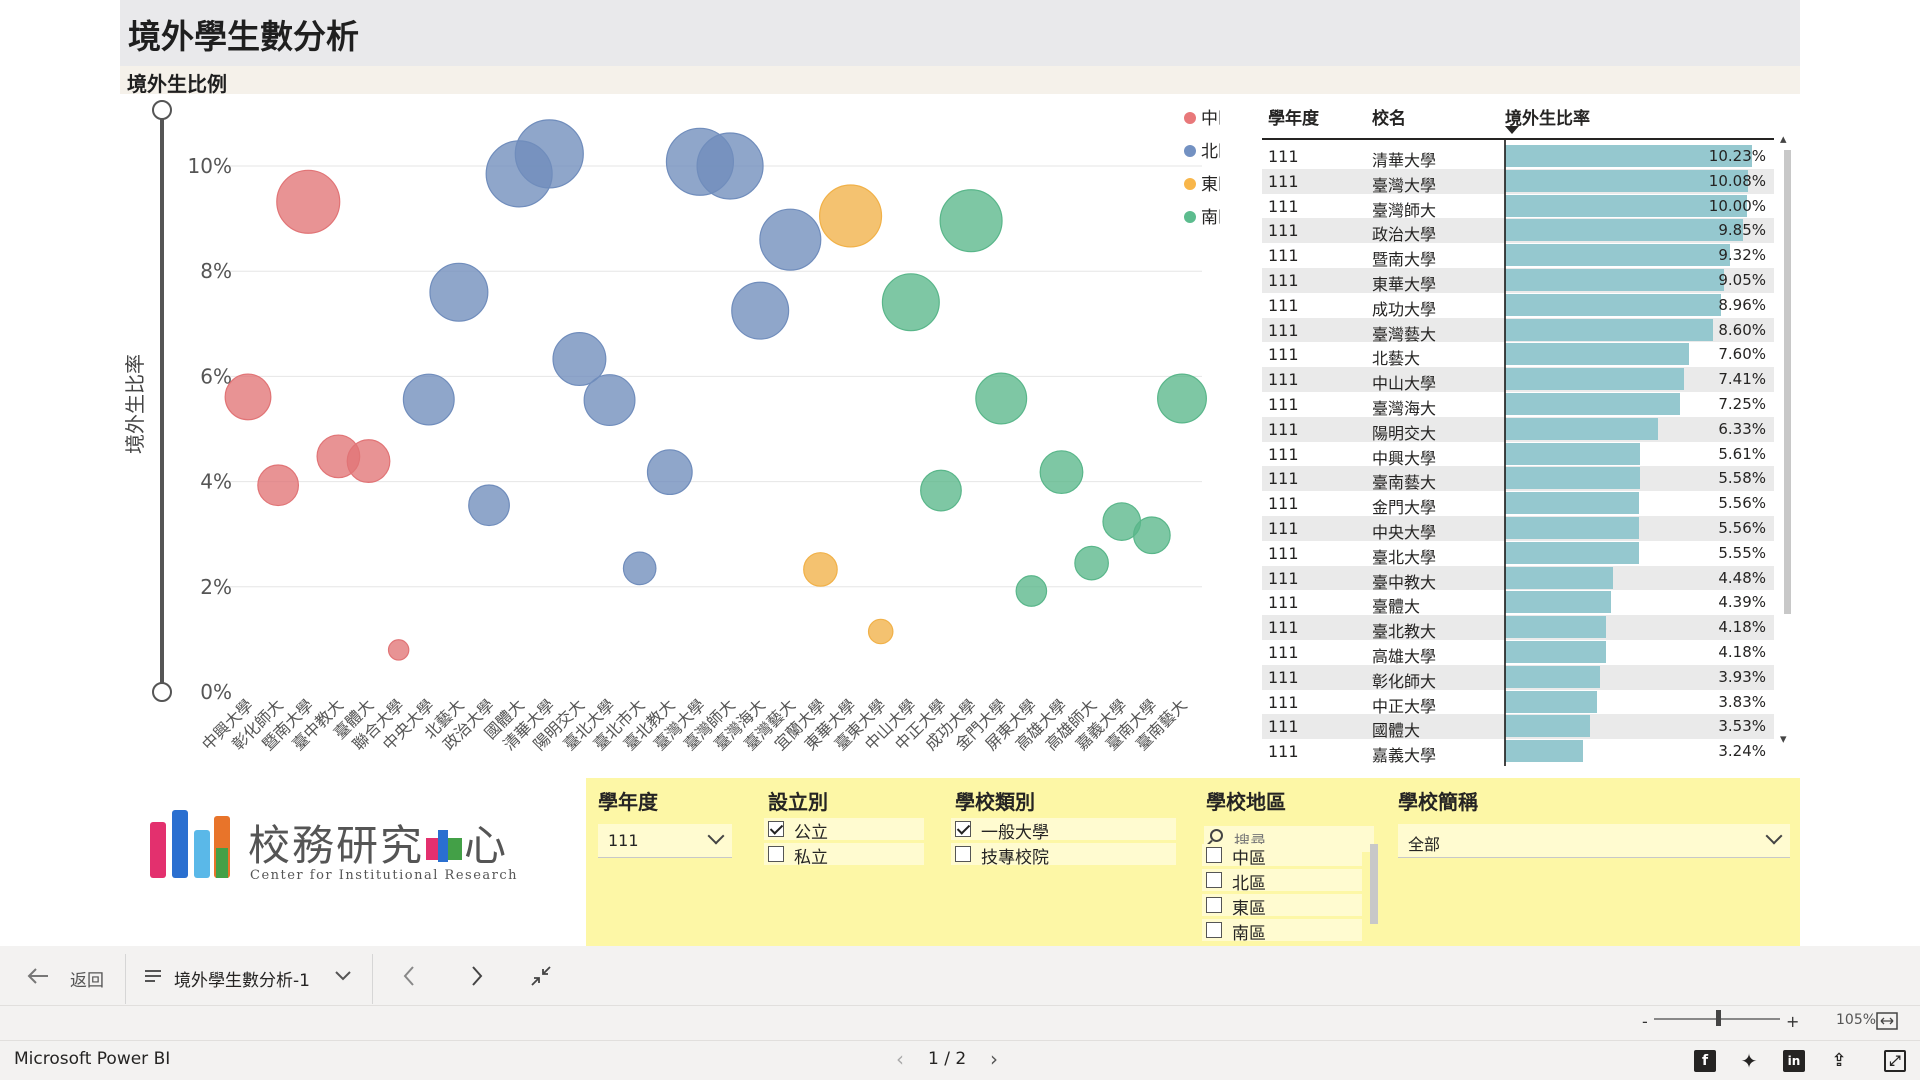 This screenshot has height=1080, width=1920. Describe the element at coordinates (1749, 1061) in the screenshot. I see `twitter-icon: ✦` at that location.